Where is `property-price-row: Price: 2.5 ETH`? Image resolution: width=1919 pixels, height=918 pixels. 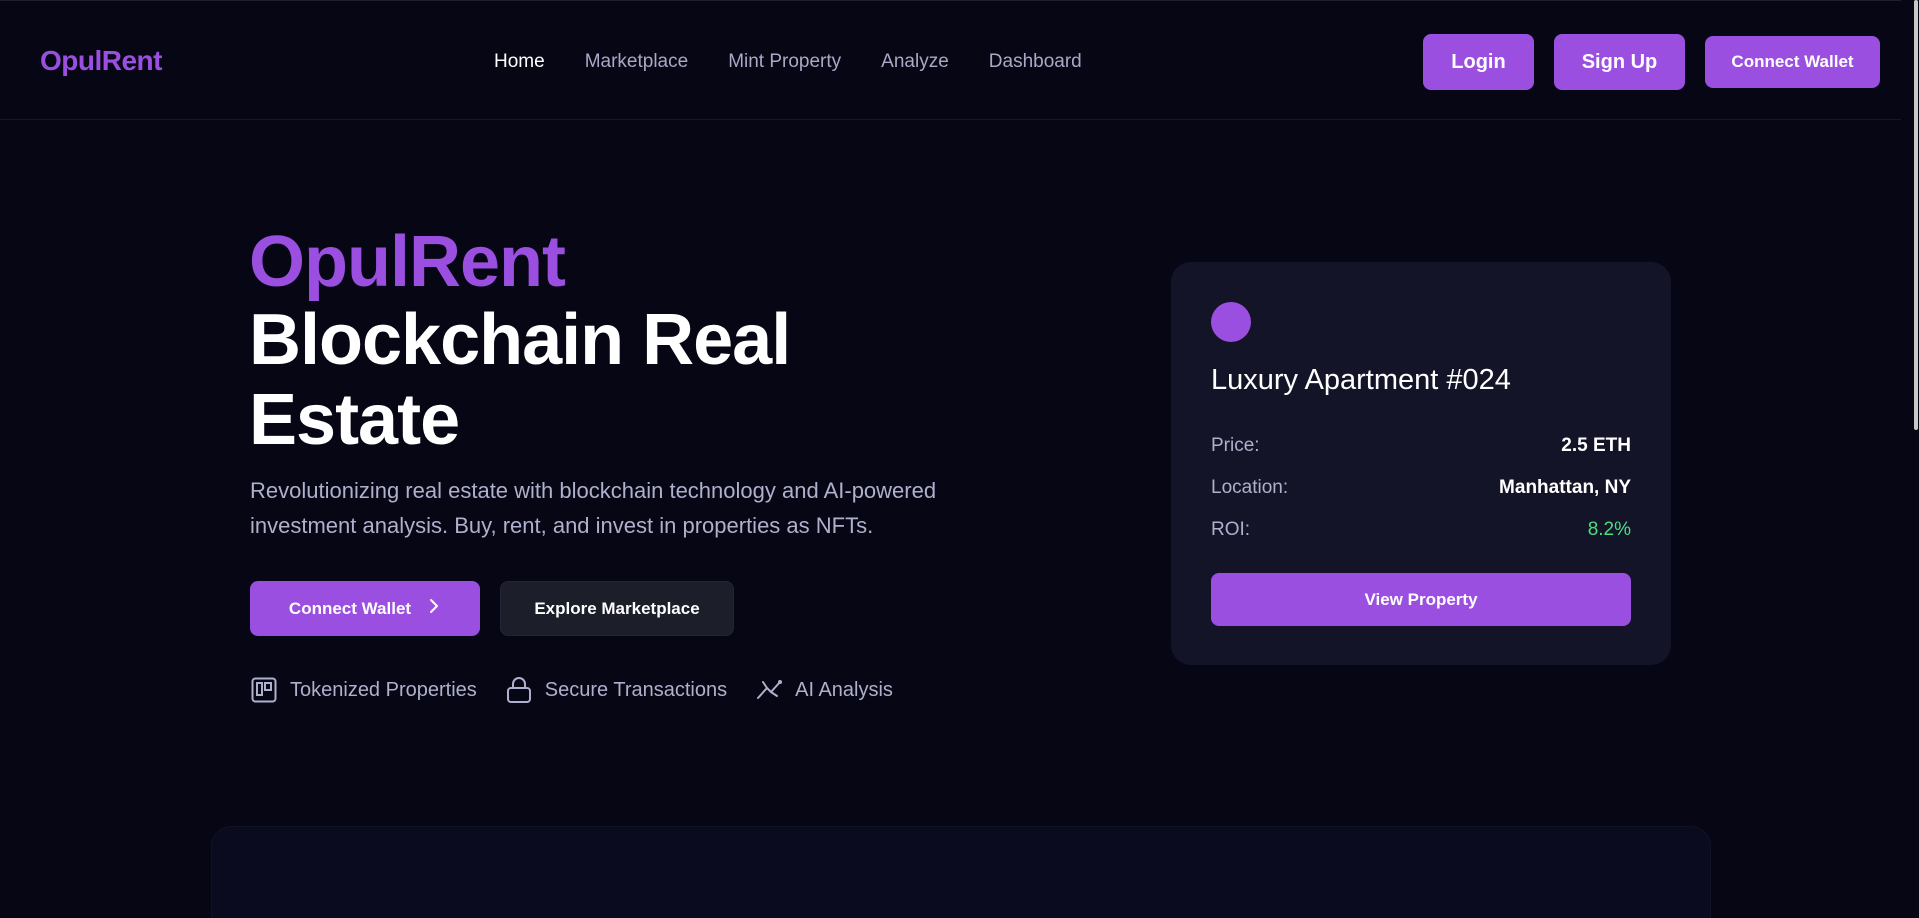 property-price-row: Price: 2.5 ETH is located at coordinates (1421, 446).